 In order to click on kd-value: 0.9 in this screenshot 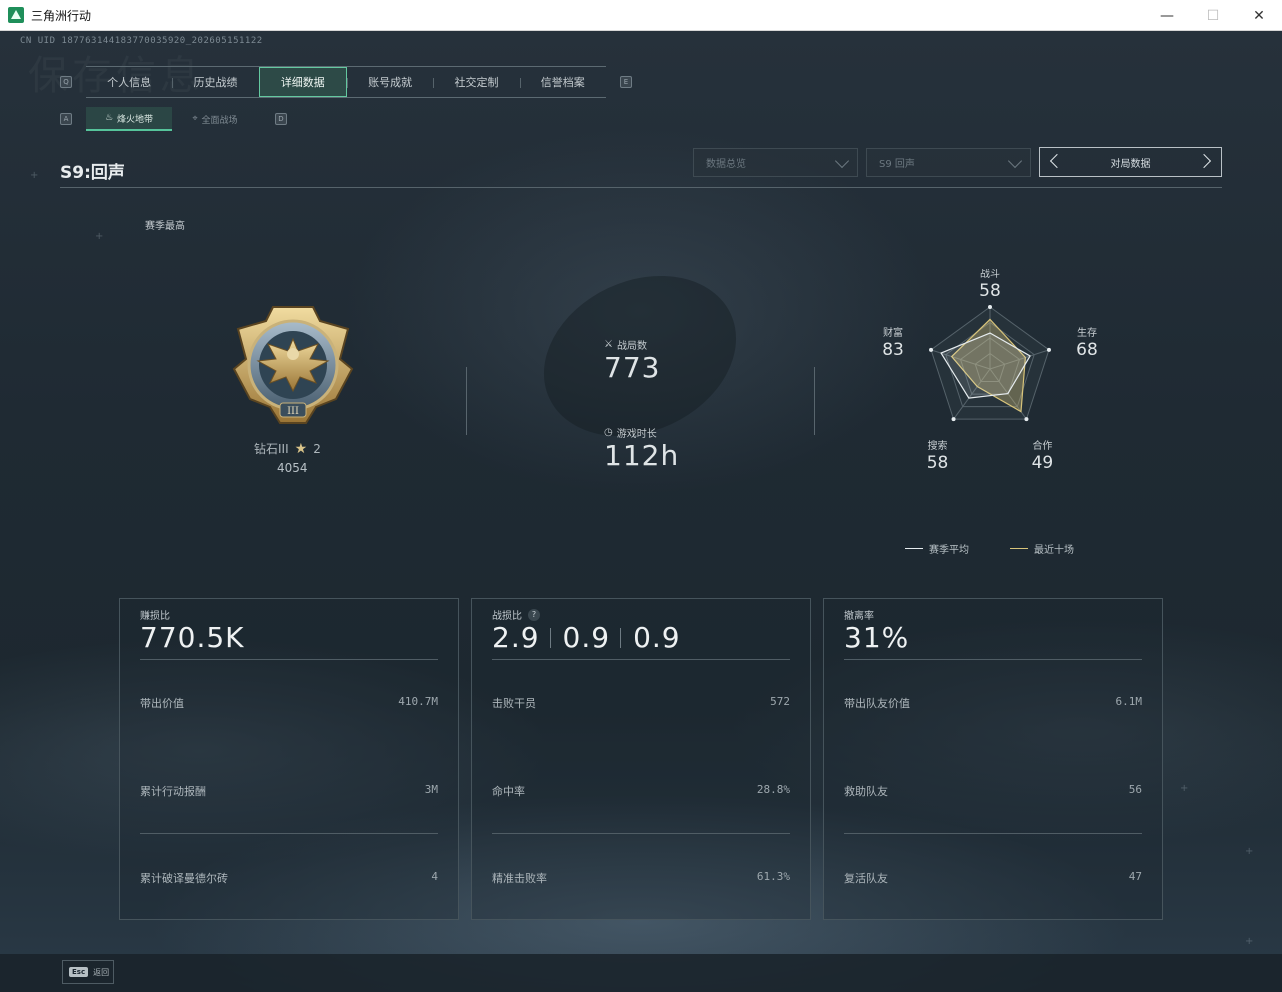, I will do `click(657, 637)`.